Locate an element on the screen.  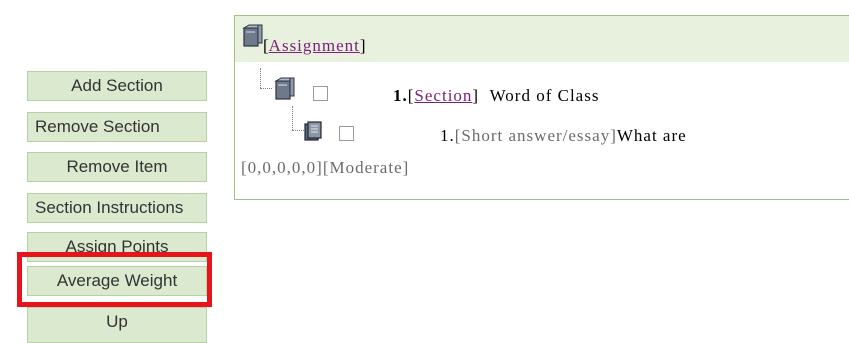
section-instructions-button: Section Instructions is located at coordinates (117, 208).